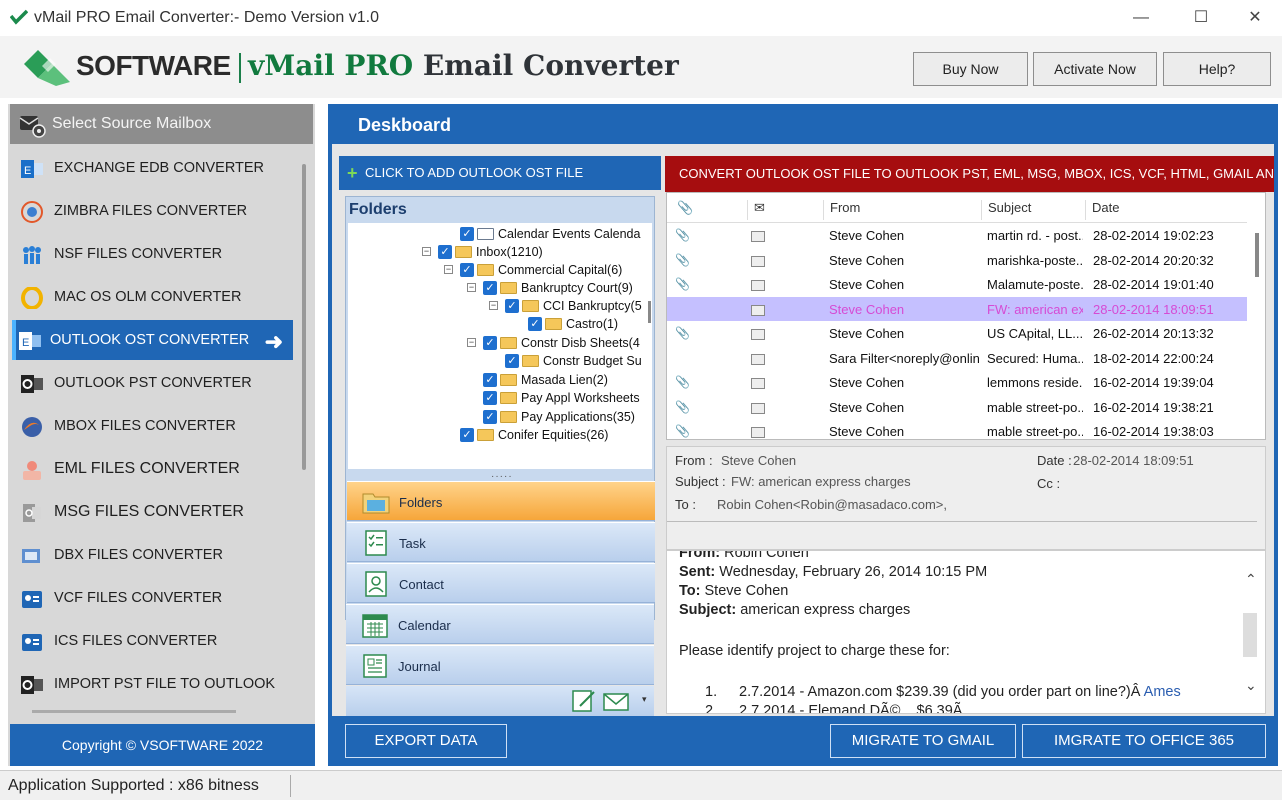 This screenshot has width=1282, height=800. I want to click on message-list-scrollbar, so click(1257, 255).